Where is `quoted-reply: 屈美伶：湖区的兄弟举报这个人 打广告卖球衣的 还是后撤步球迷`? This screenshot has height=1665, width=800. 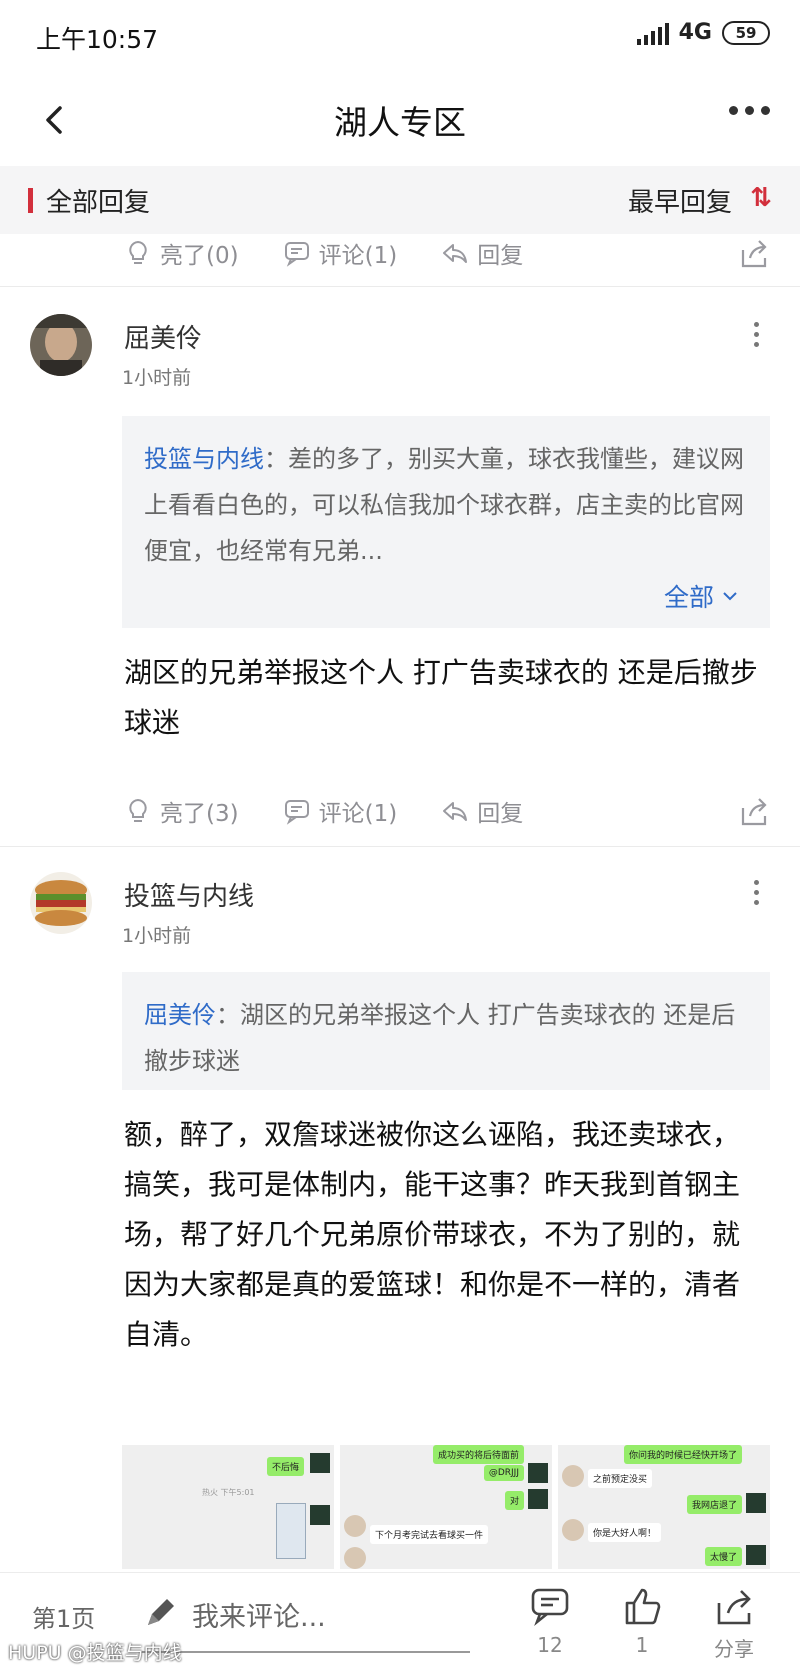
quoted-reply: 屈美伶：湖区的兄弟举报这个人 打广告卖球衣的 还是后撤步球迷 is located at coordinates (446, 1031).